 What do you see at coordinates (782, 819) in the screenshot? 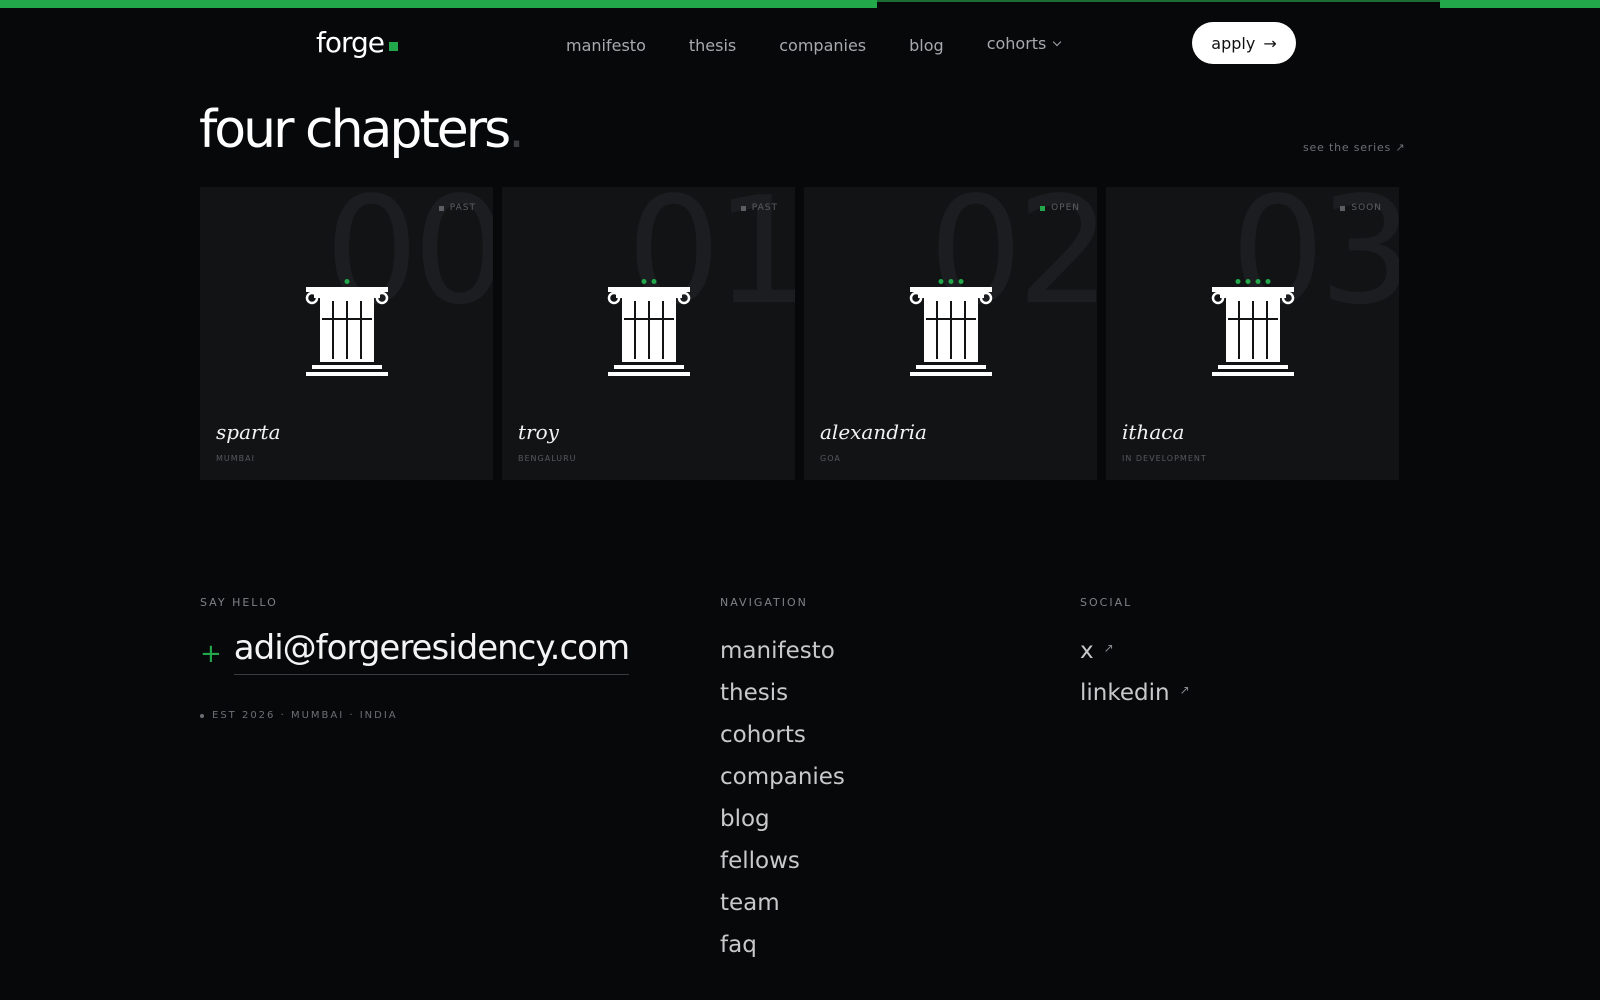
I see `footer-link-blog: blog` at bounding box center [782, 819].